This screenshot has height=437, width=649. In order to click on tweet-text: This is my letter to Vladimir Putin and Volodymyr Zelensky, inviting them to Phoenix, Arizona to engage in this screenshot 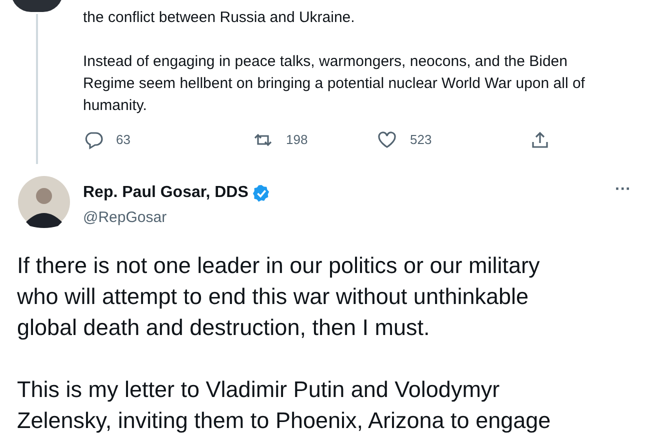, I will do `click(284, 405)`.